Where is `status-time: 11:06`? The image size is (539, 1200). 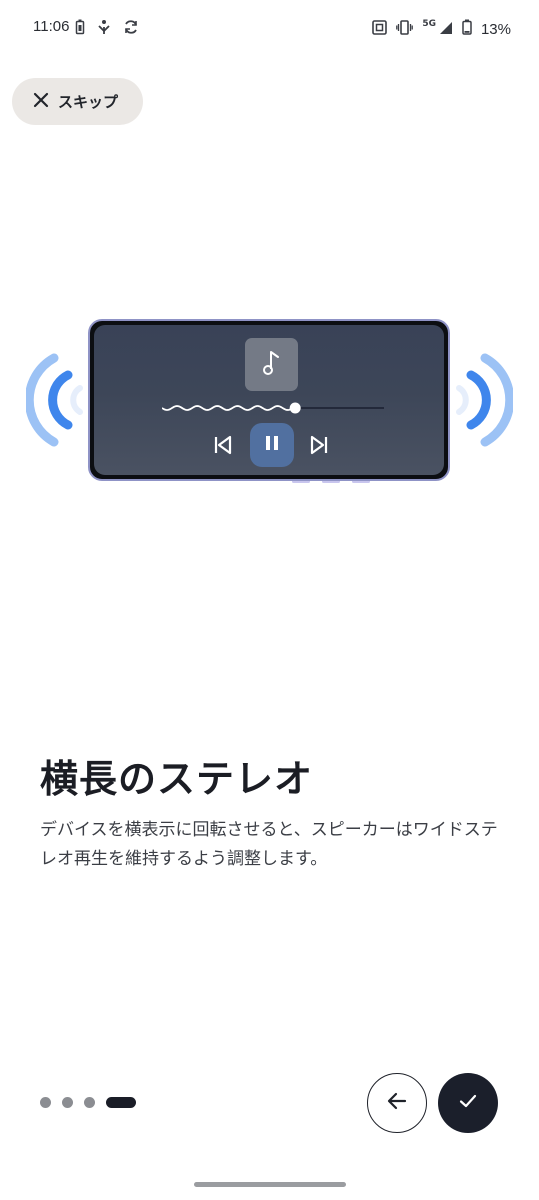 status-time: 11:06 is located at coordinates (51, 26).